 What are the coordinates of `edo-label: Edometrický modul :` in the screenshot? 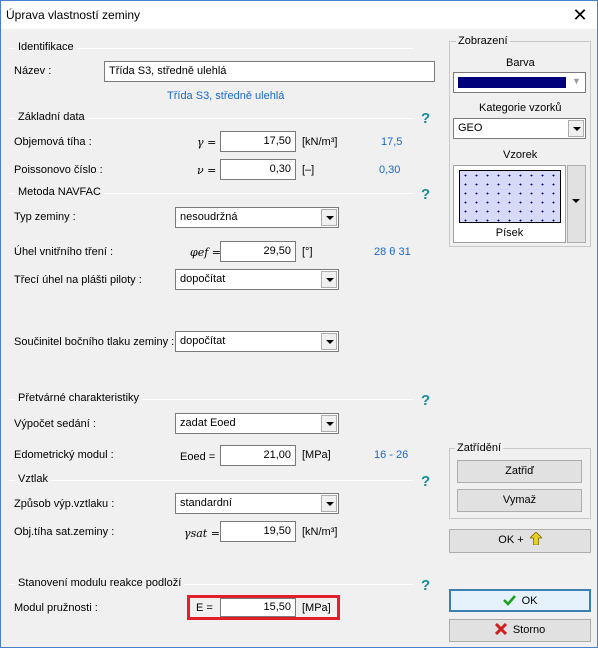 It's located at (64, 455).